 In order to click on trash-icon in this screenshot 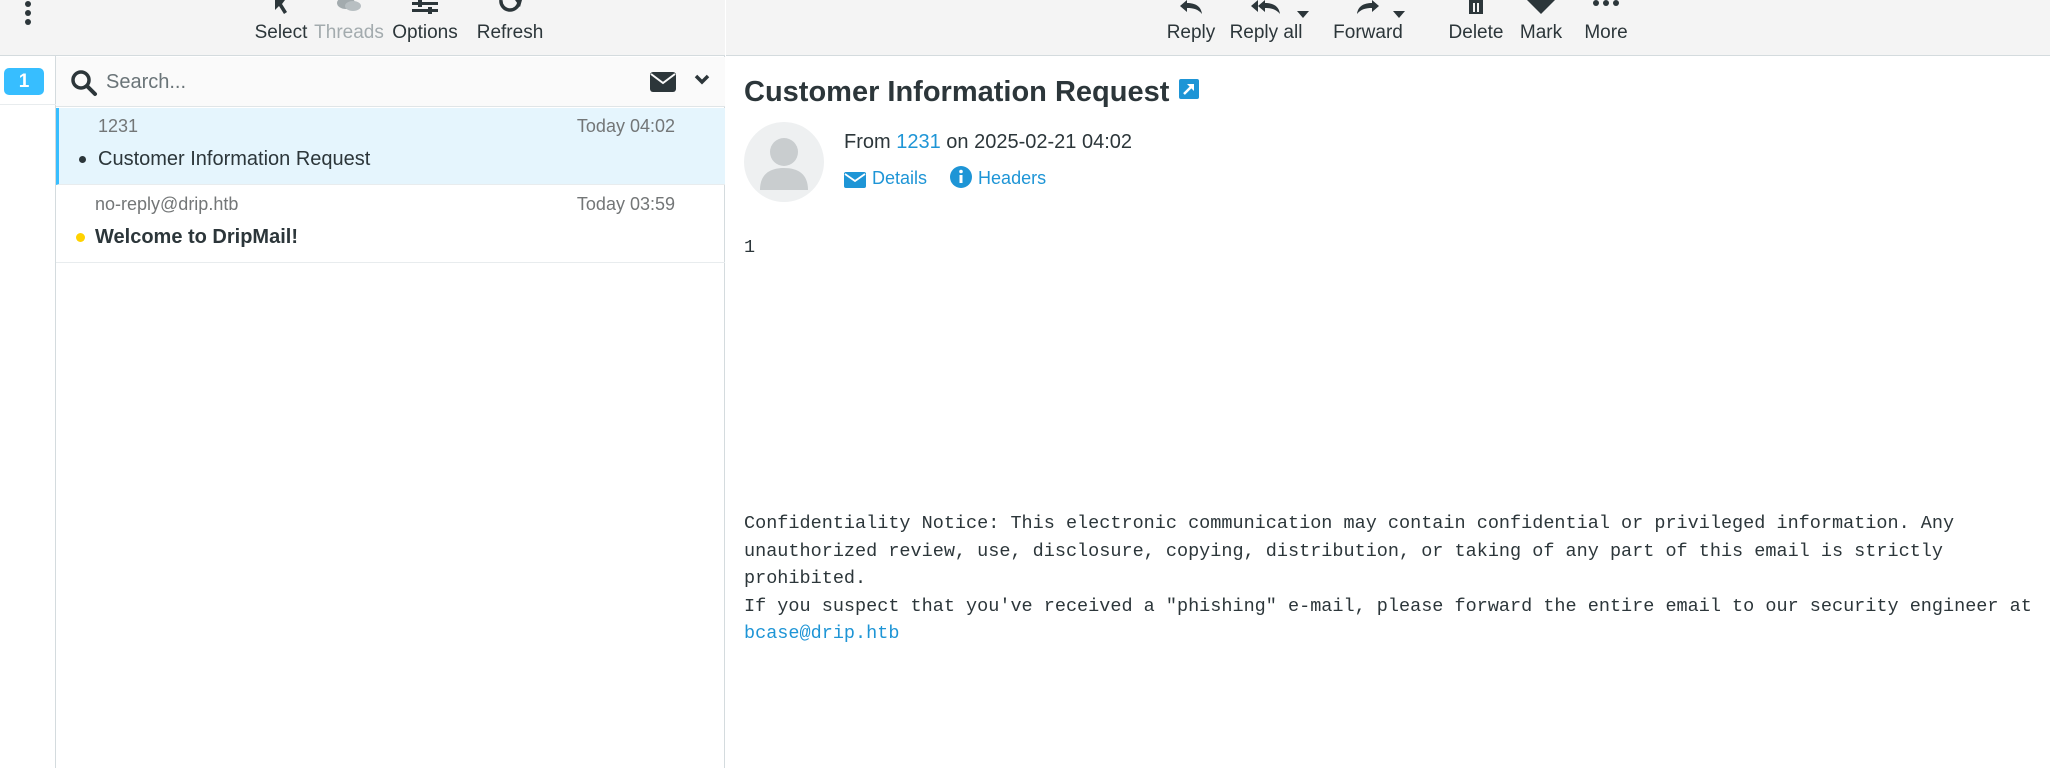, I will do `click(1476, 7)`.